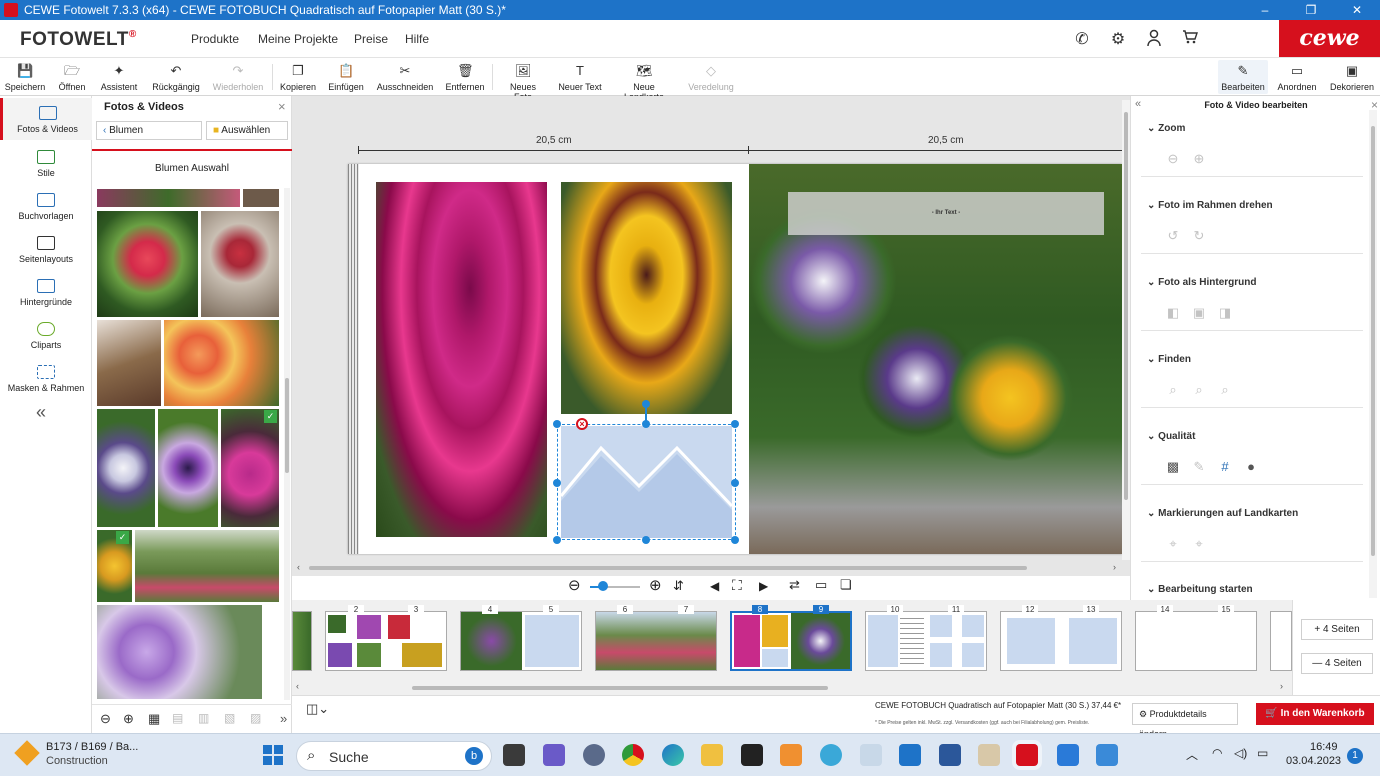 The width and height of the screenshot is (1380, 776). I want to click on nav-preise: Preise, so click(371, 39).